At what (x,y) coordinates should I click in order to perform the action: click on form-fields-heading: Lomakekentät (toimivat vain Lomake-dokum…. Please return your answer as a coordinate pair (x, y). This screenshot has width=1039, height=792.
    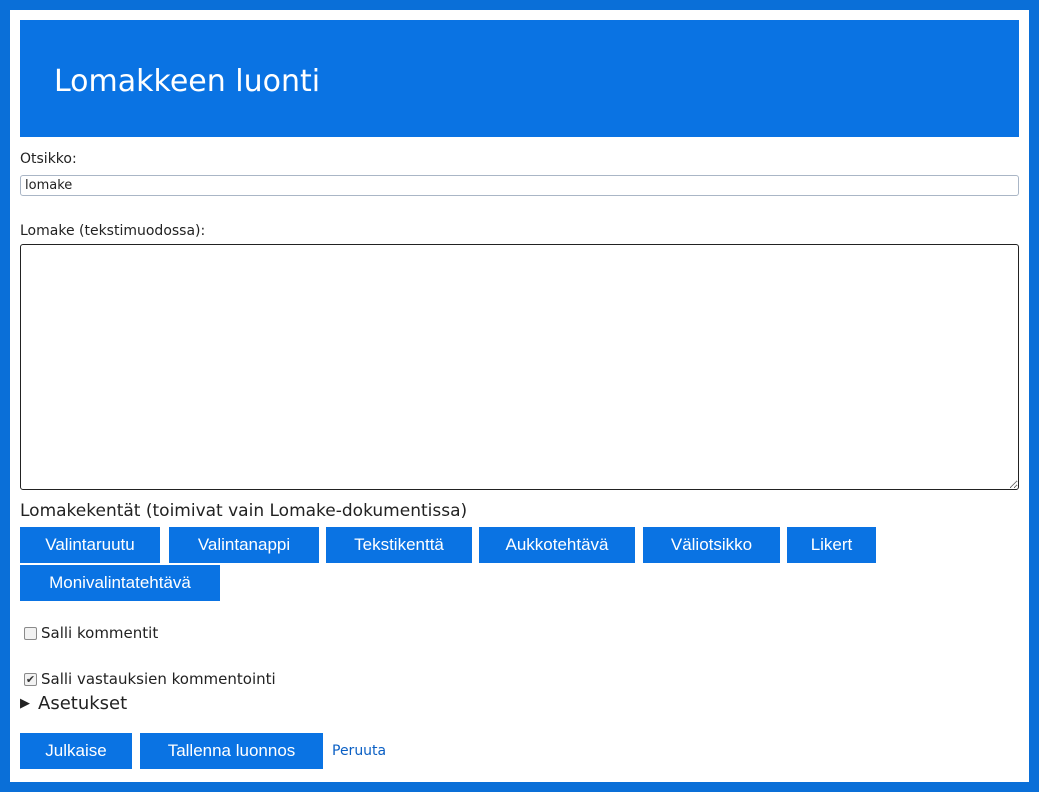
    Looking at the image, I should click on (244, 511).